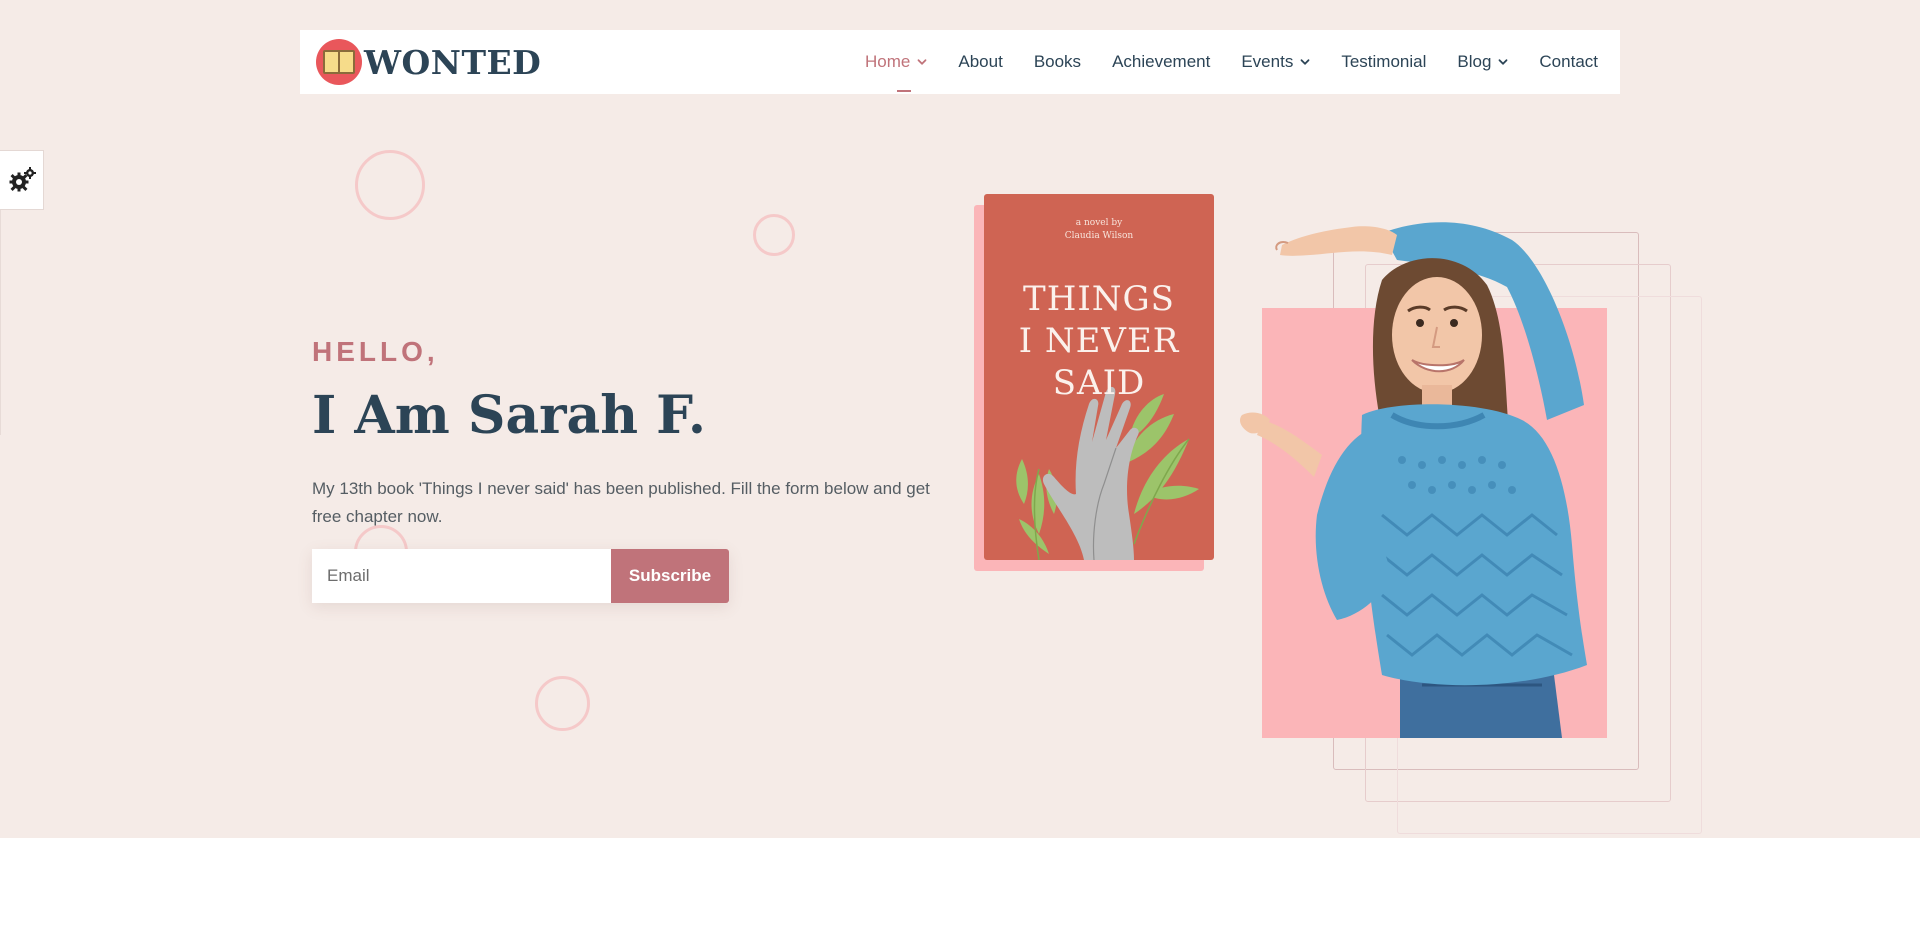  What do you see at coordinates (888, 61) in the screenshot?
I see `nav-item-label: Home` at bounding box center [888, 61].